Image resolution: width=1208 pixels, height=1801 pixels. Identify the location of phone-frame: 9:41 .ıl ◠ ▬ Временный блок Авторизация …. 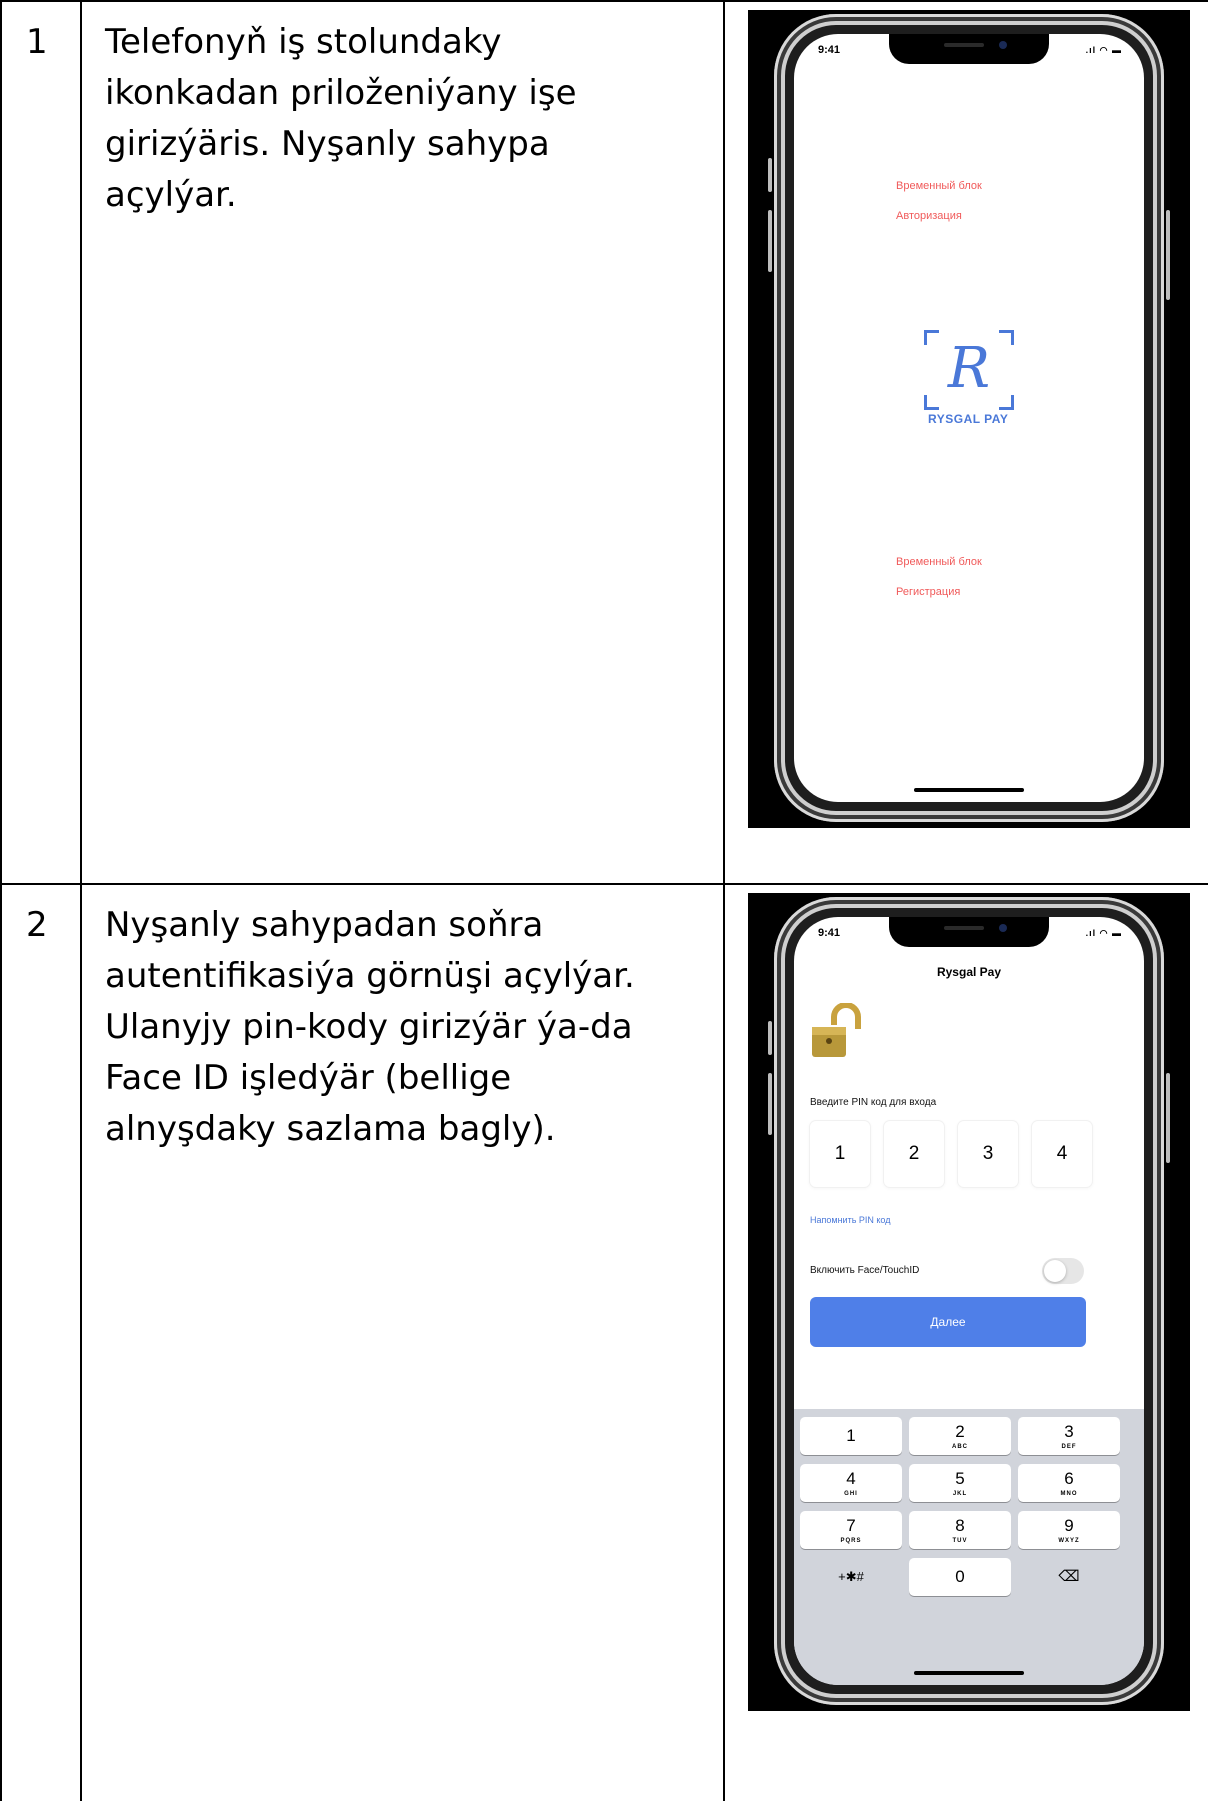
(969, 418).